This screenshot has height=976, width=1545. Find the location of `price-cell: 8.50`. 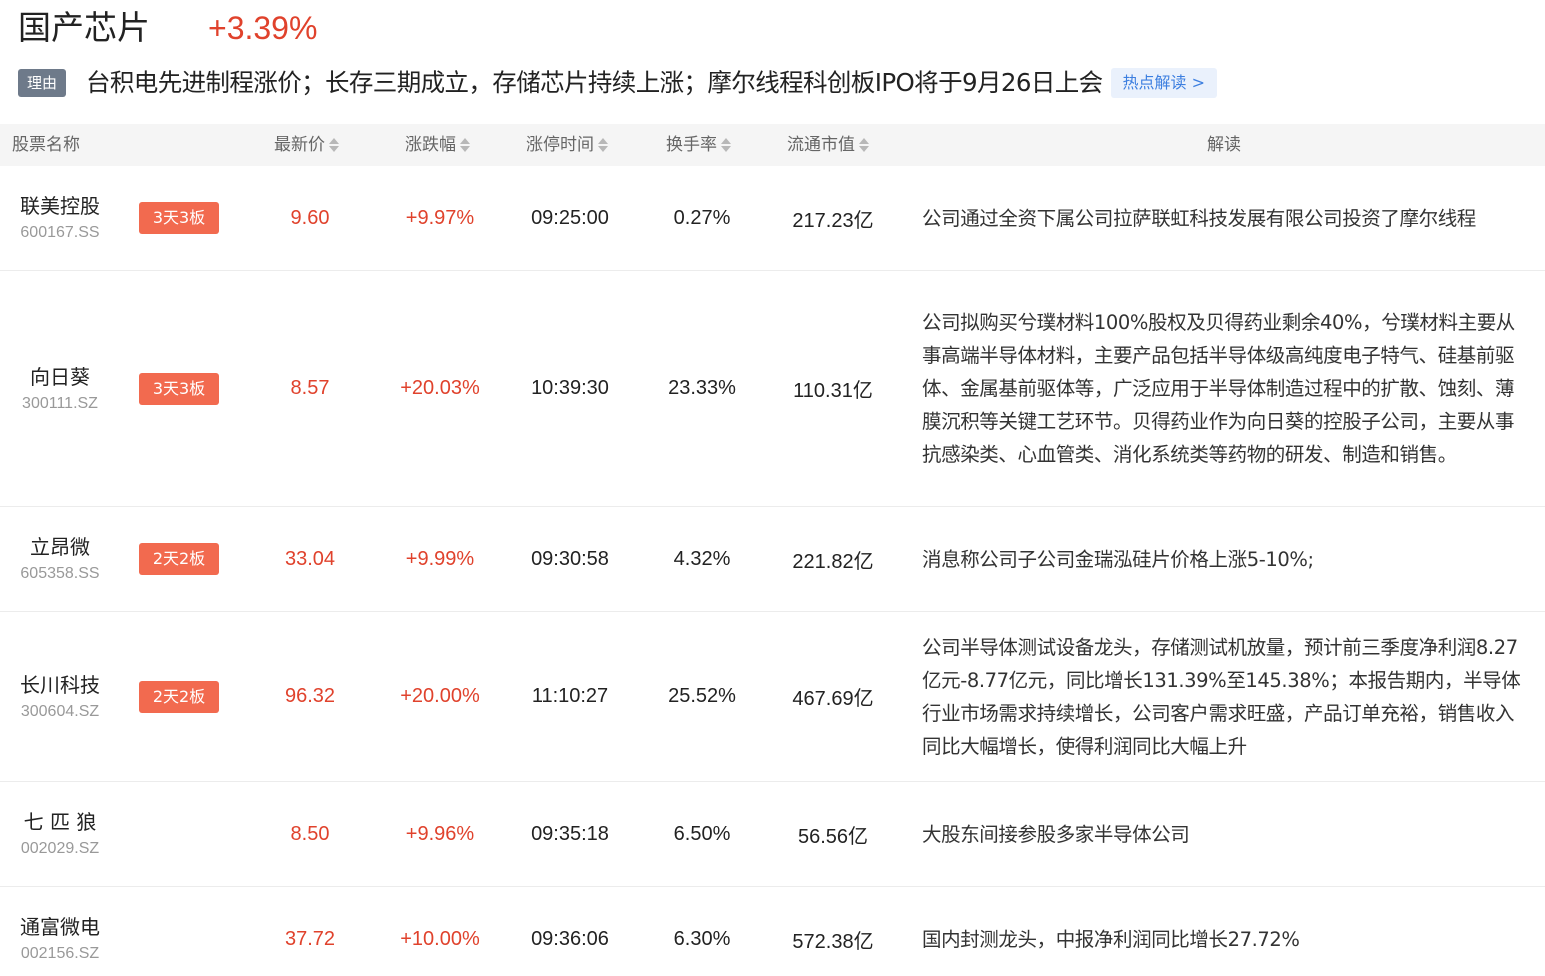

price-cell: 8.50 is located at coordinates (310, 833).